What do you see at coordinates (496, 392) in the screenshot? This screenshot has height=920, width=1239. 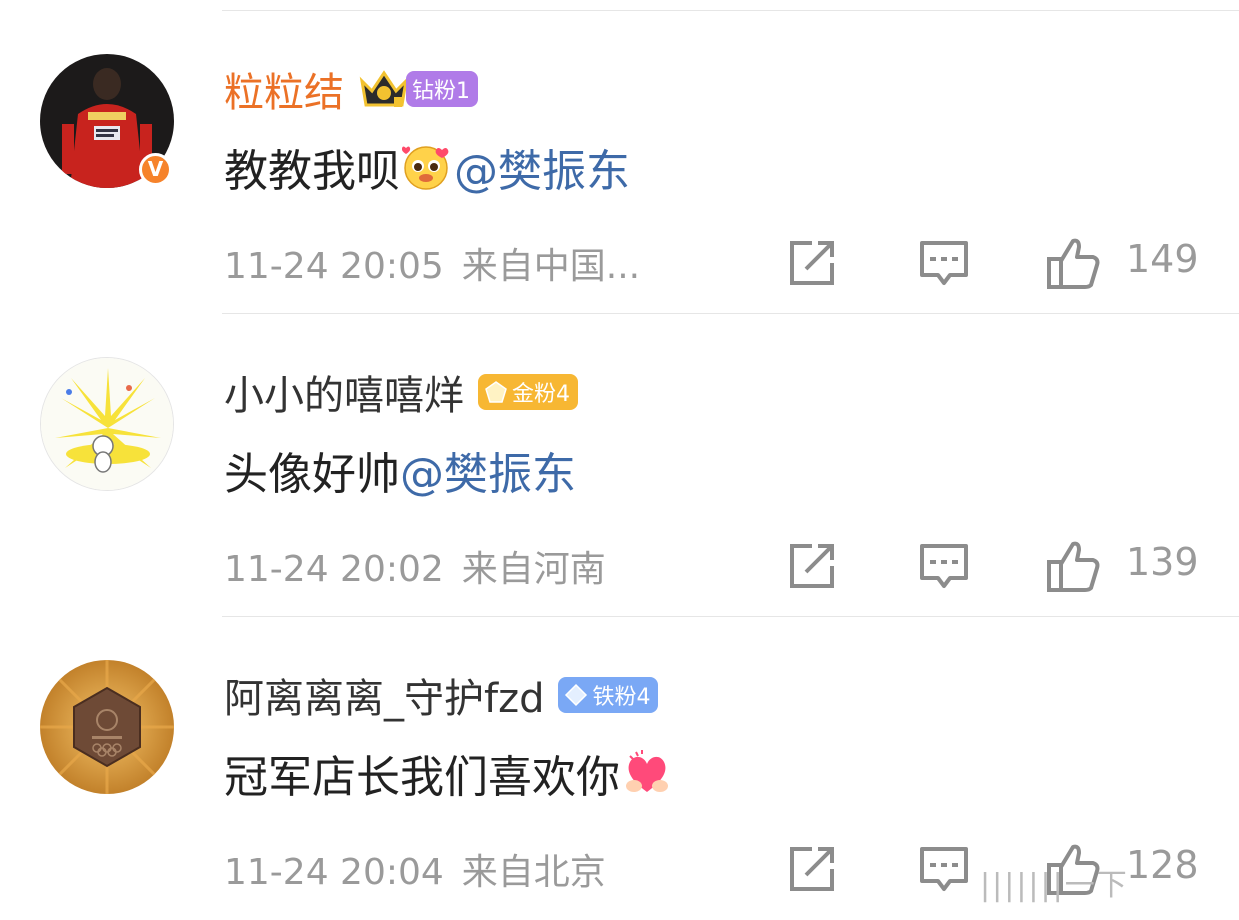 I see `gold-fan-icon` at bounding box center [496, 392].